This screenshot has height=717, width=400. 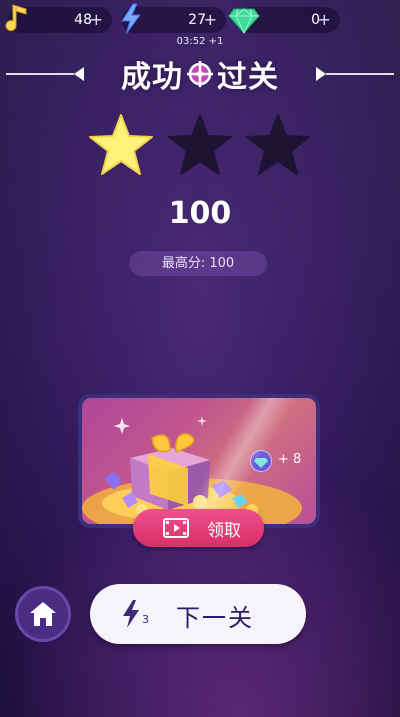 I want to click on energy-add-button: +, so click(x=210, y=19).